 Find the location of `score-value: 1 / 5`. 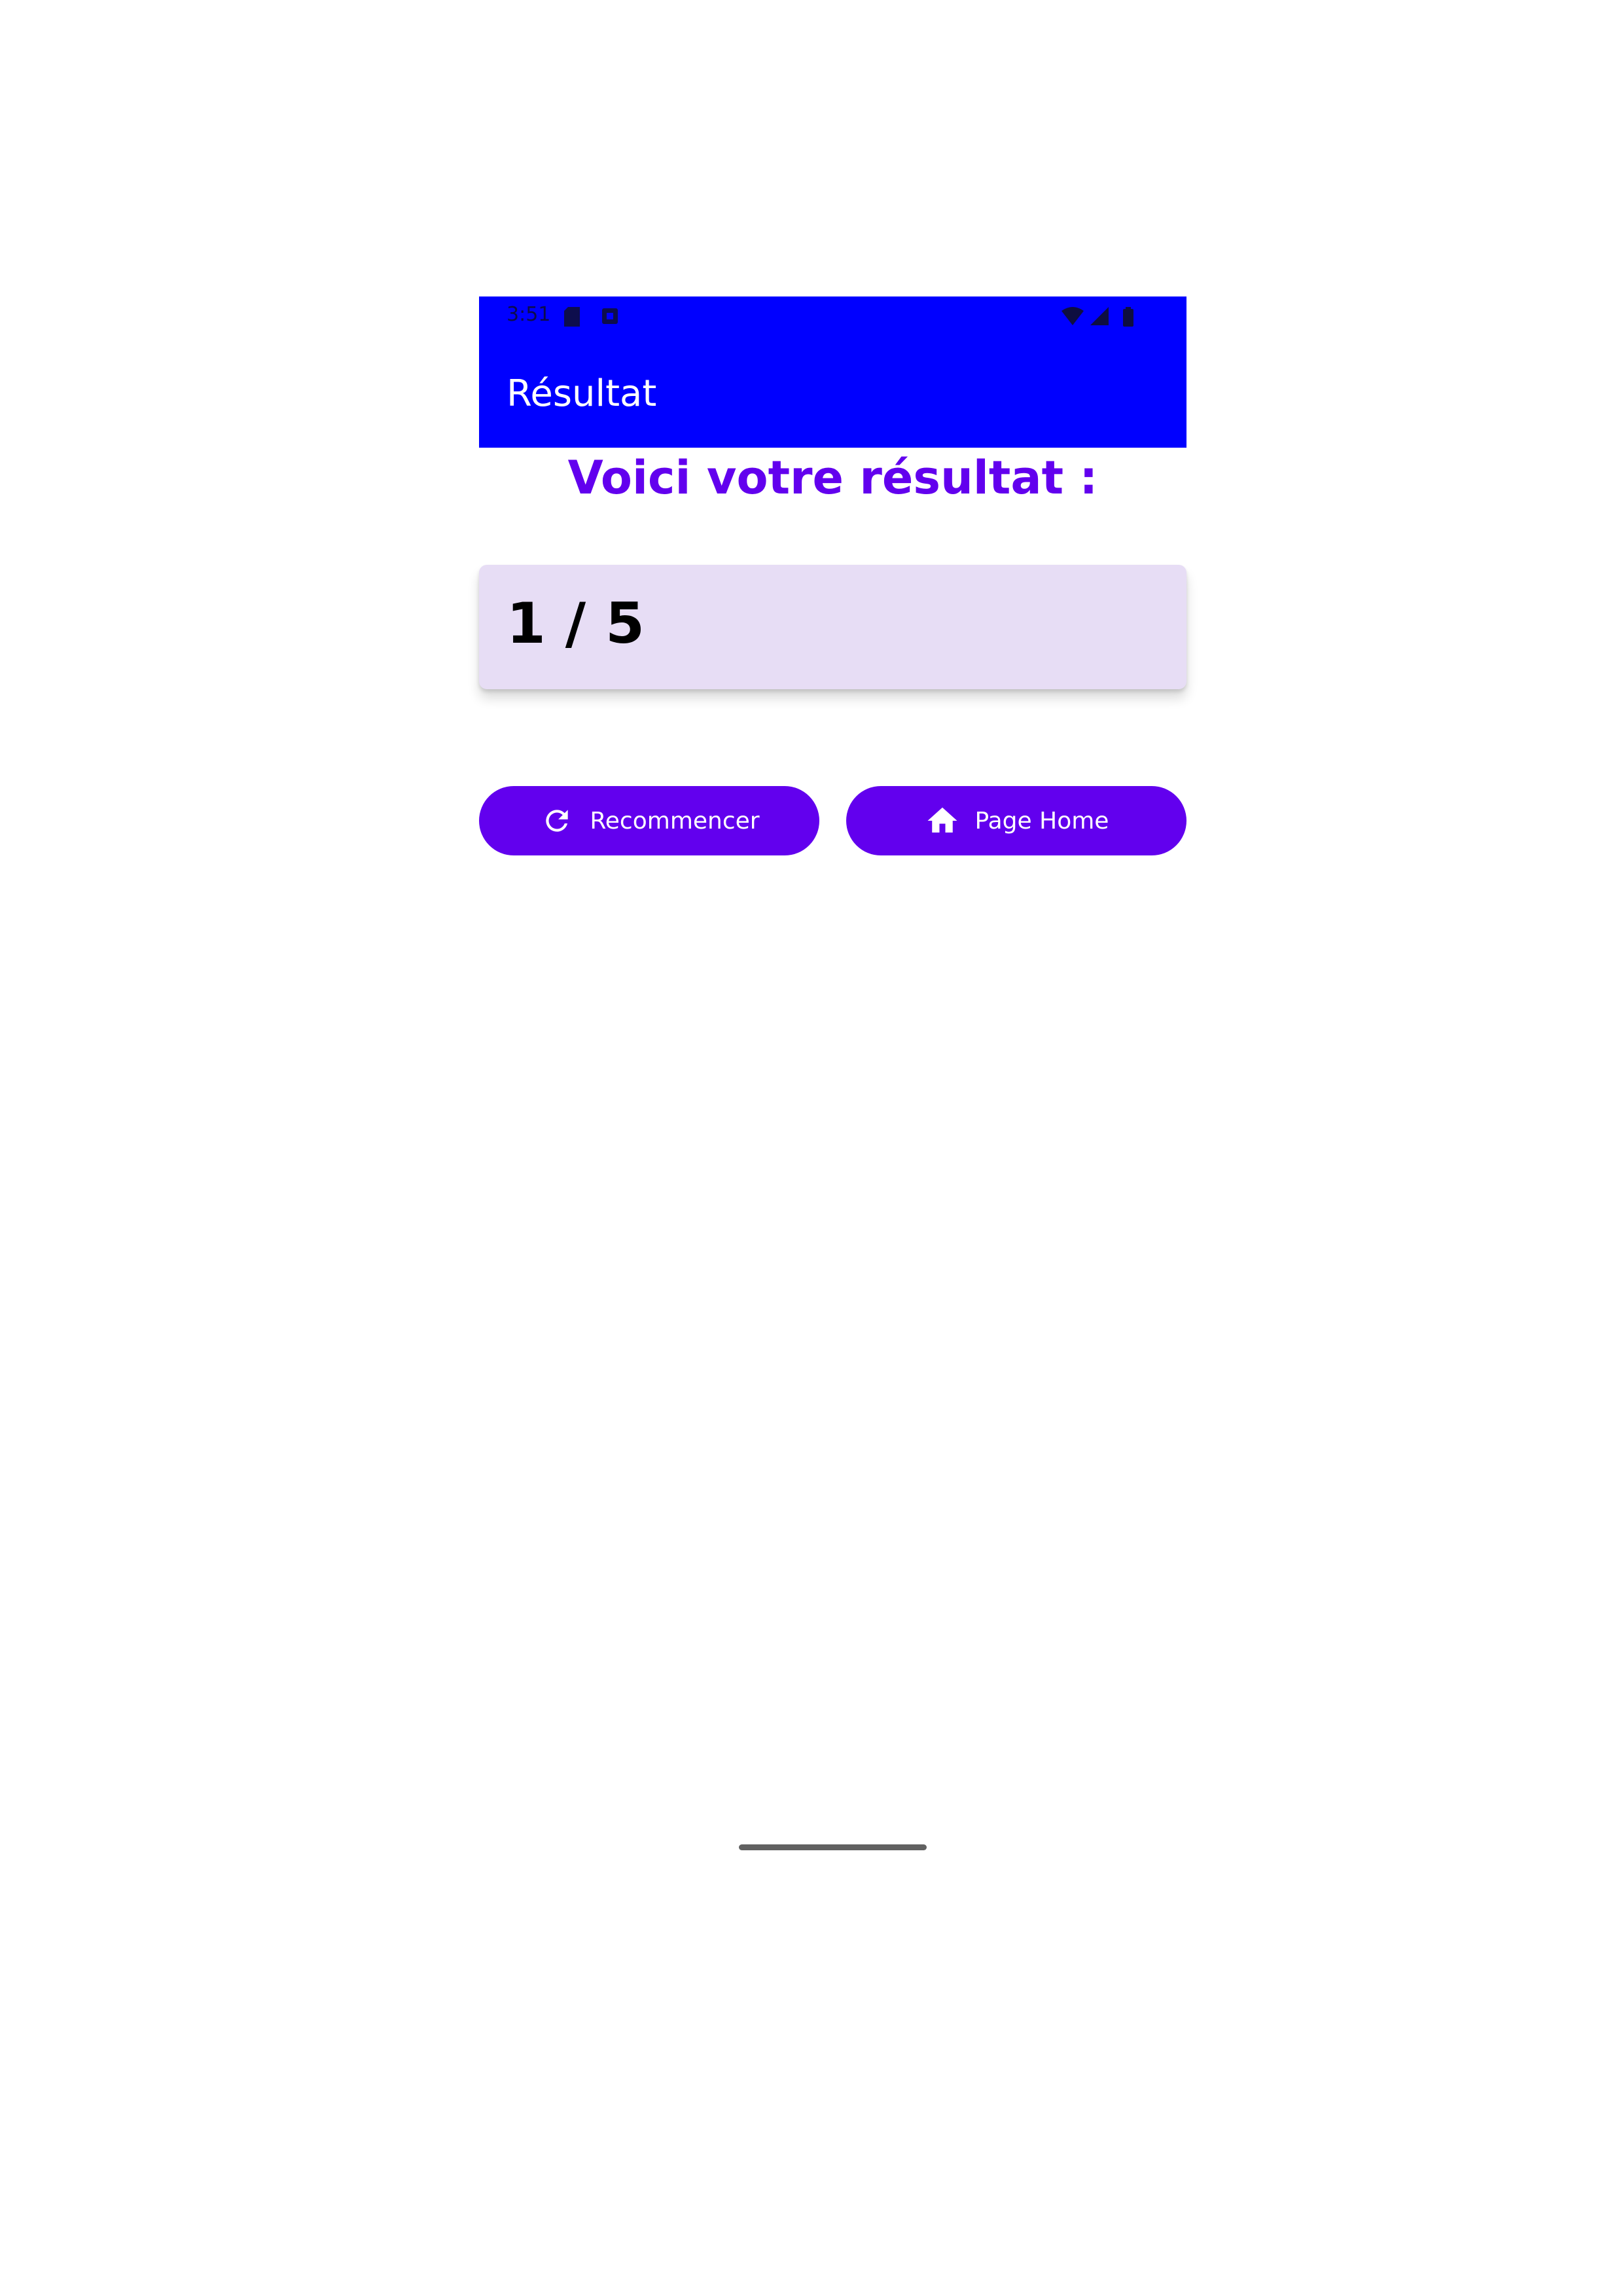

score-value: 1 / 5 is located at coordinates (576, 623).